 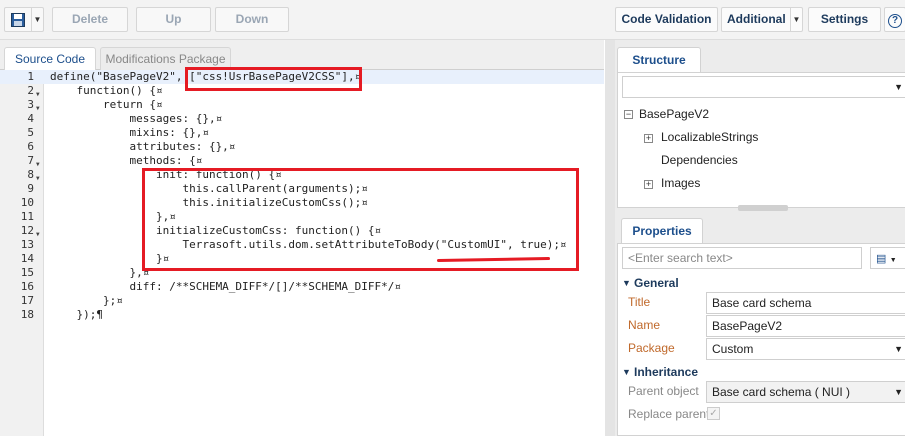 I want to click on line-number: 10, so click(x=27, y=202).